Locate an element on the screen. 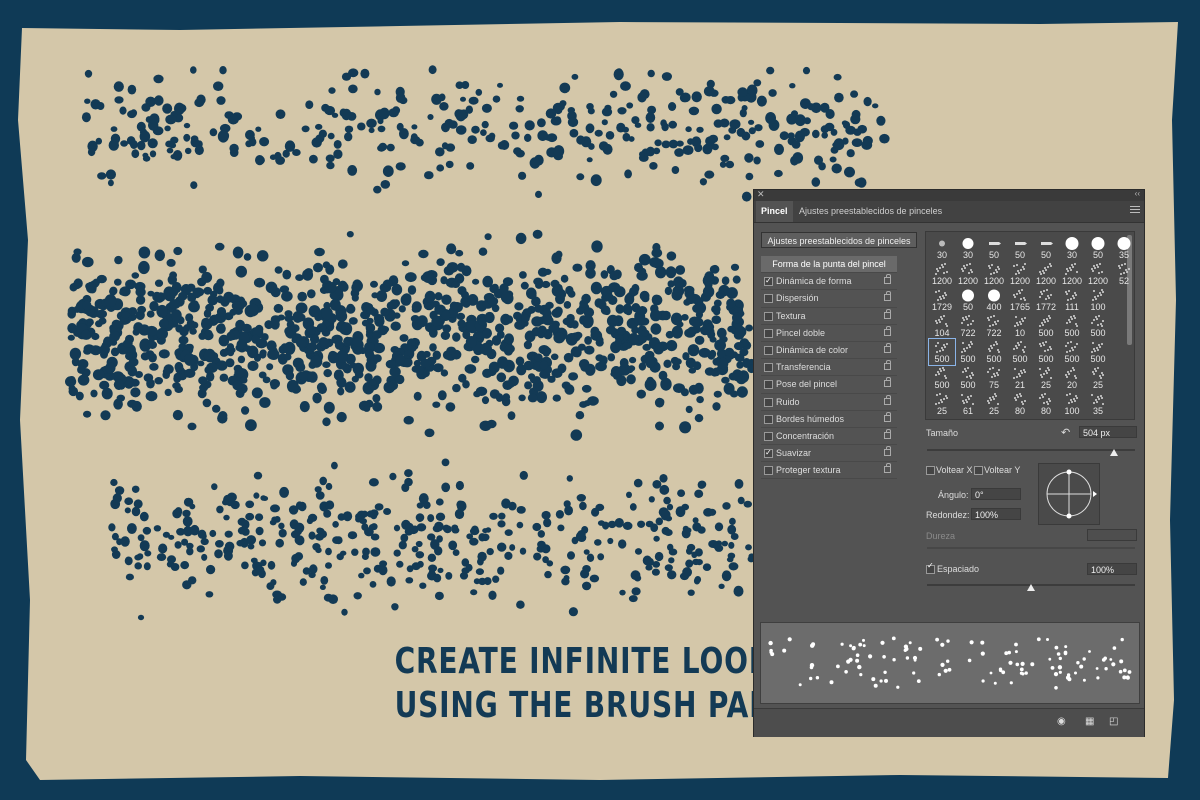 Image resolution: width=1200 pixels, height=800 pixels. setting-item: Concentración is located at coordinates (829, 437).